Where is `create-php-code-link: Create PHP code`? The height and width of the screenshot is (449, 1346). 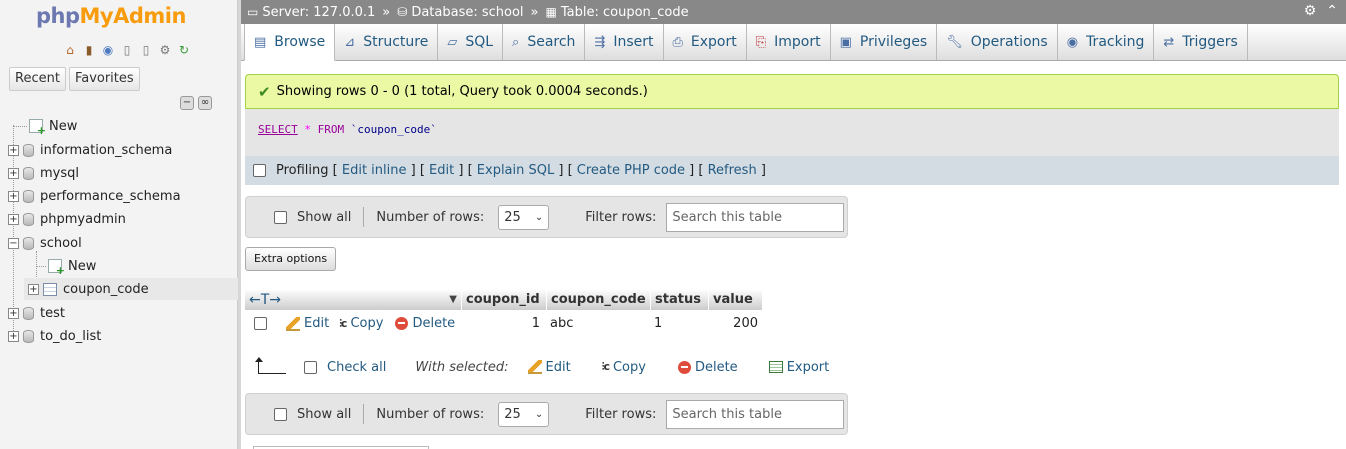
create-php-code-link: Create PHP code is located at coordinates (631, 170).